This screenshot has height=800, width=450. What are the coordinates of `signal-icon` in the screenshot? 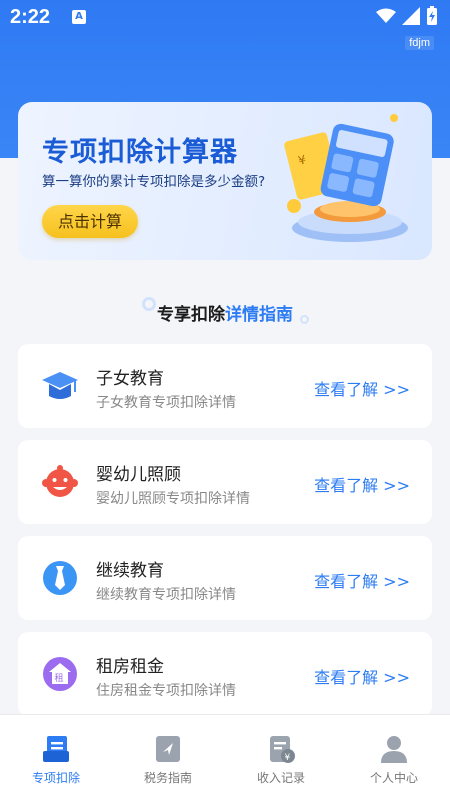 It's located at (411, 16).